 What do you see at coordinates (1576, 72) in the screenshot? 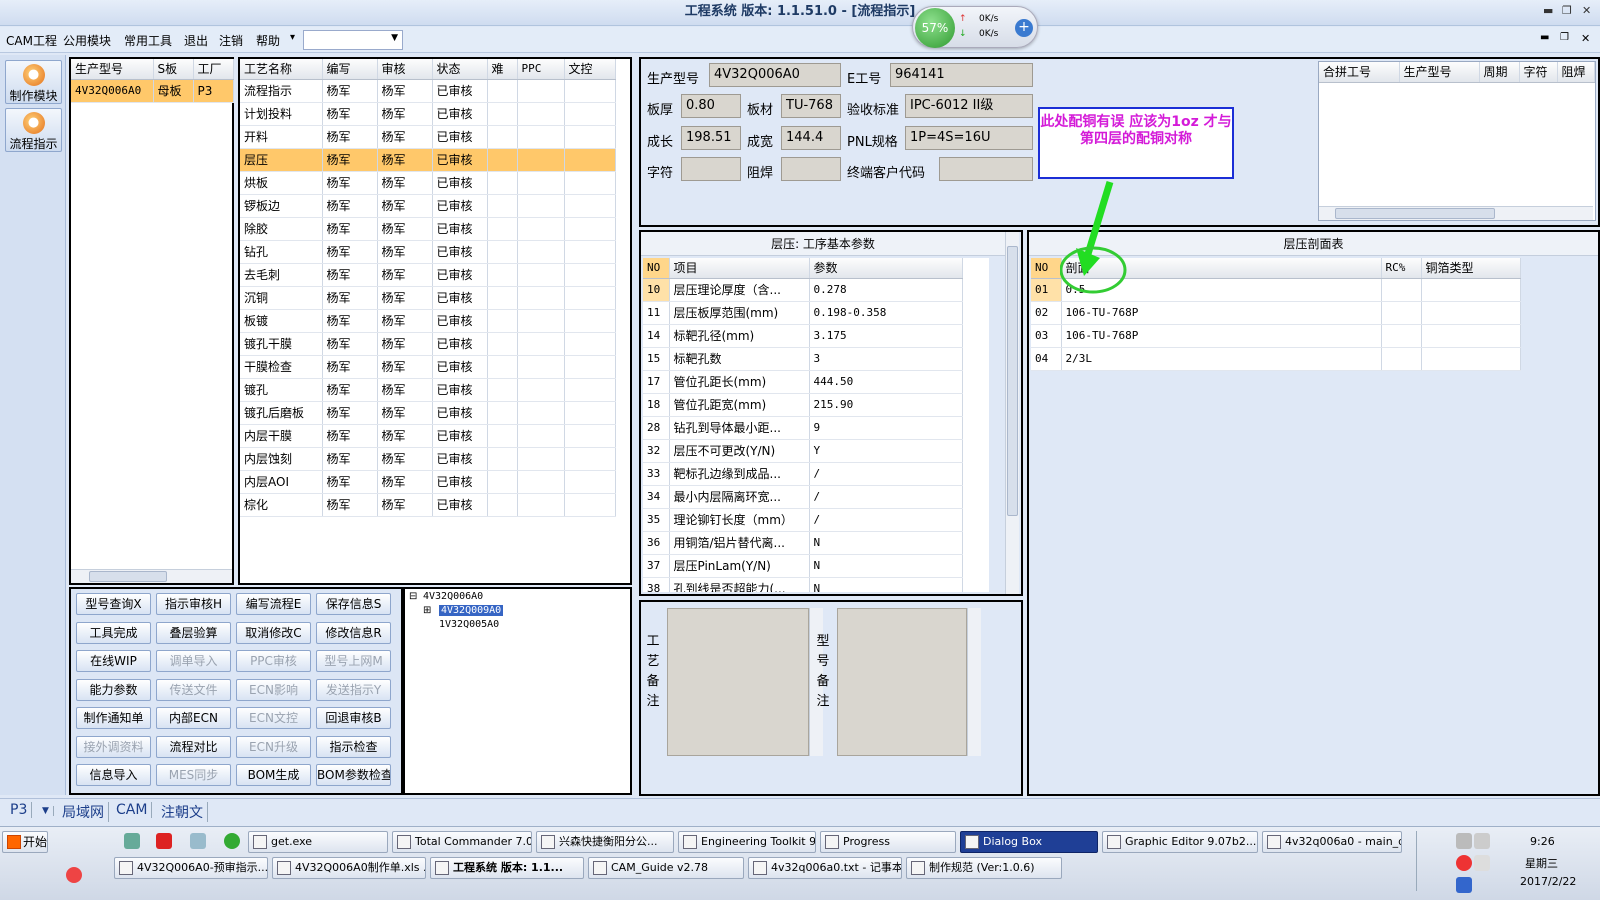
I see `col-mask: 阻焊` at bounding box center [1576, 72].